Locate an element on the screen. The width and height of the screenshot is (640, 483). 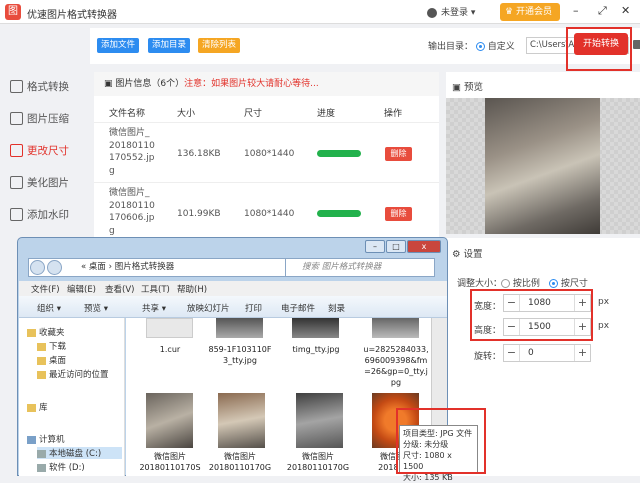
preview-panel: ▣ 预览 is located at coordinates (543, 153).